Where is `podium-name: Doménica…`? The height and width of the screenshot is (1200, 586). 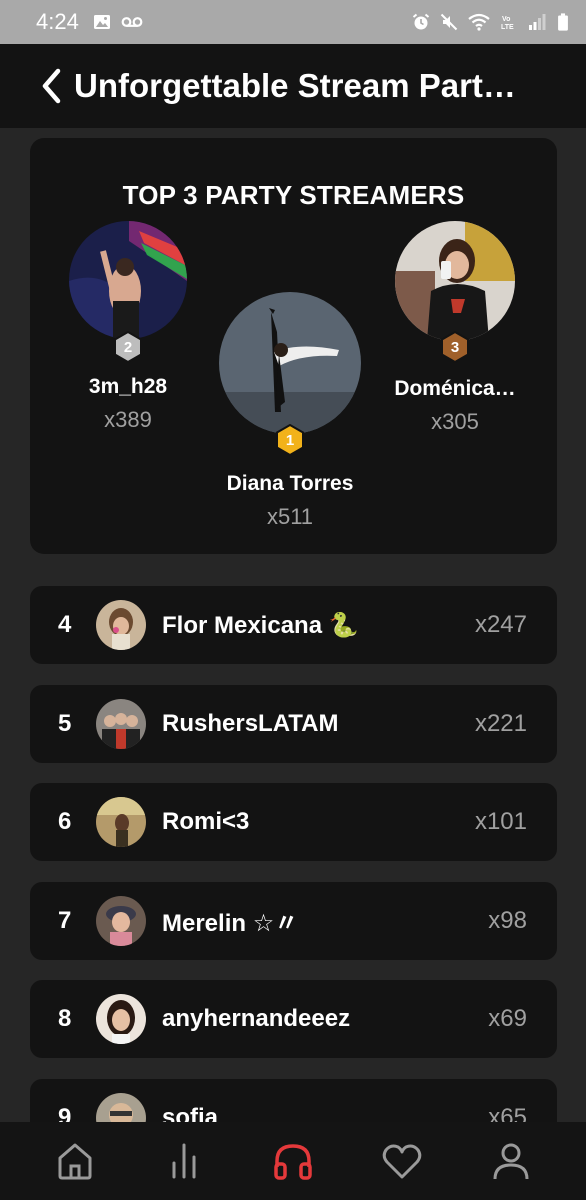 podium-name: Doménica… is located at coordinates (455, 388).